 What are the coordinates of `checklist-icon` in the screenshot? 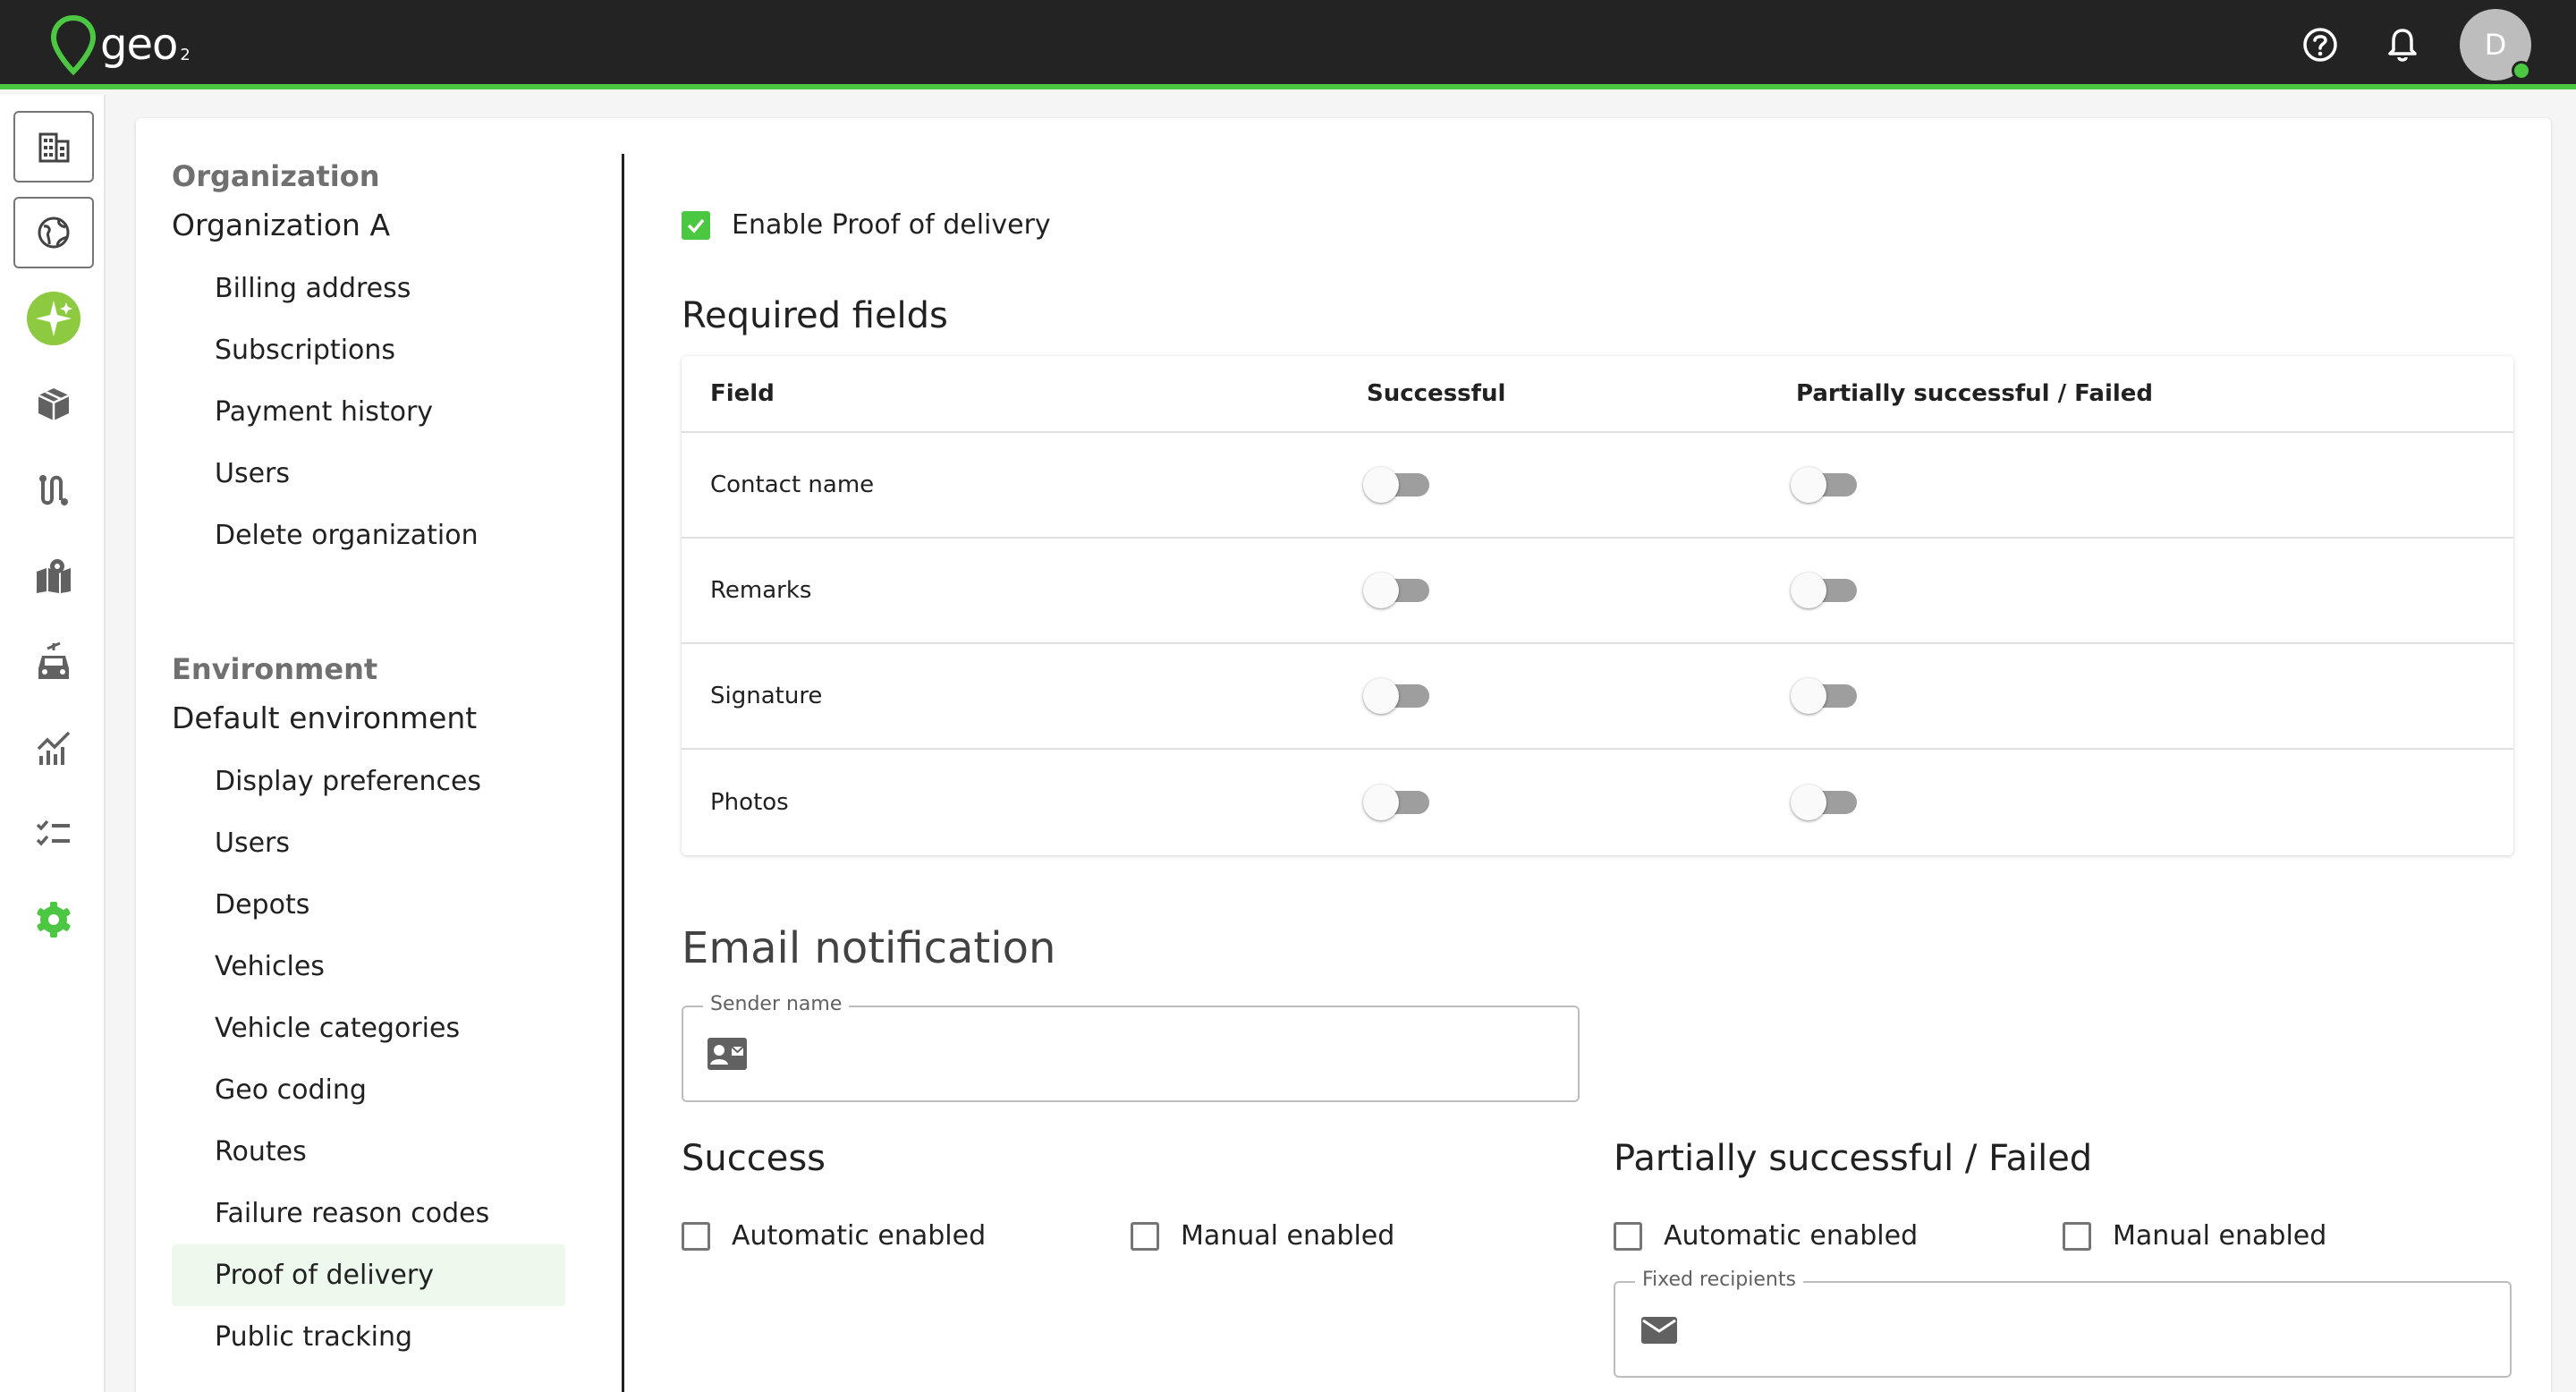 It's located at (53, 832).